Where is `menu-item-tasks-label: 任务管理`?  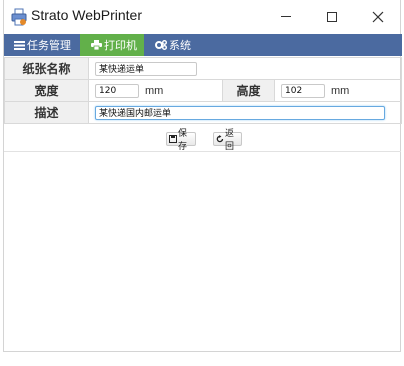
menu-item-tasks-label: 任务管理 is located at coordinates (49, 45).